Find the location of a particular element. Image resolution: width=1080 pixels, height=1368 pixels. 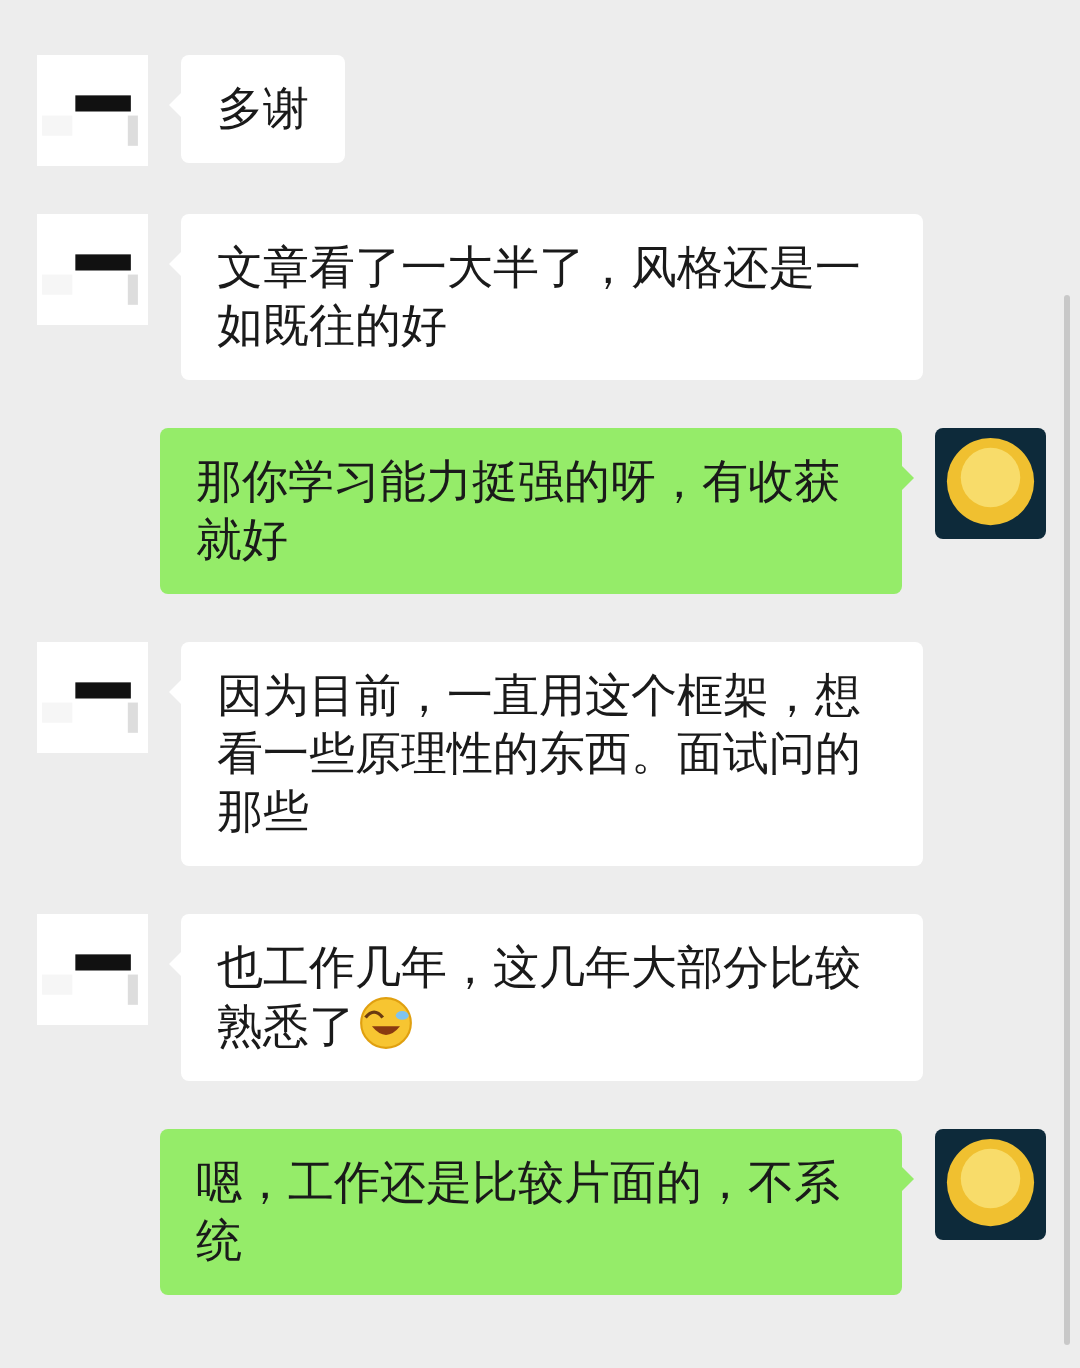

message-text: 那你学习能力挺强的呀，有收获就好 is located at coordinates (518, 510).